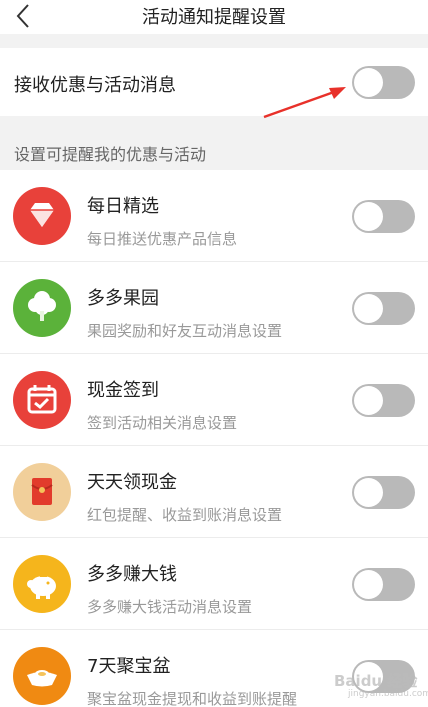 The height and width of the screenshot is (707, 428). Describe the element at coordinates (383, 82) in the screenshot. I see `master-toggle-switch` at that location.